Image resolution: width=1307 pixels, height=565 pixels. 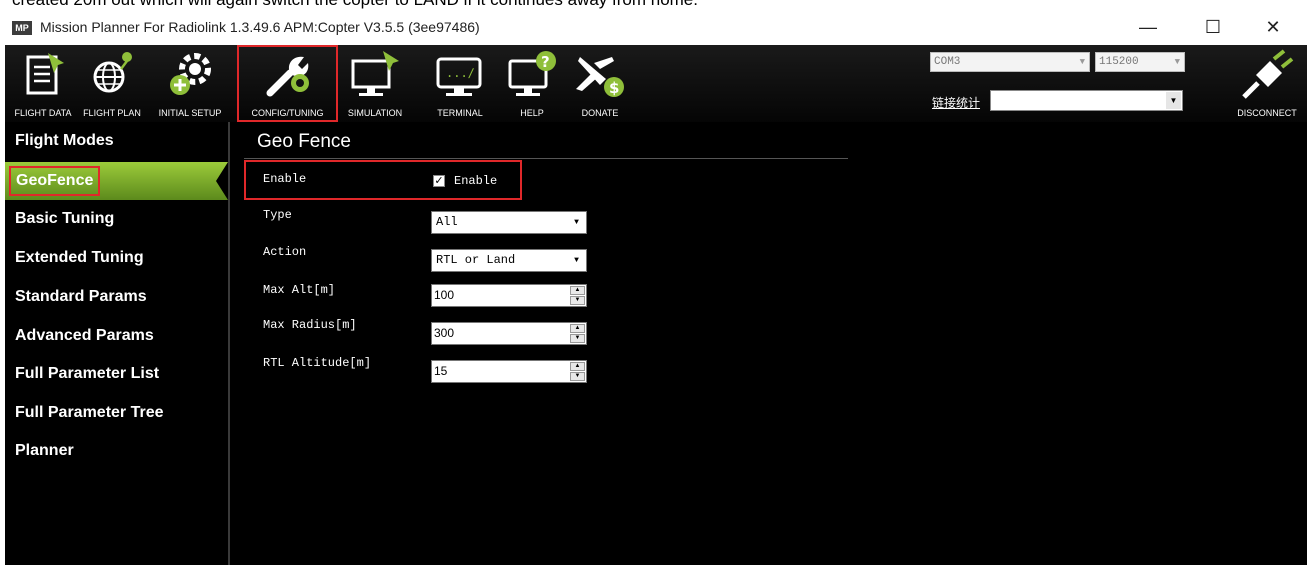 I want to click on max-alt-value: 100, so click(x=444, y=295).